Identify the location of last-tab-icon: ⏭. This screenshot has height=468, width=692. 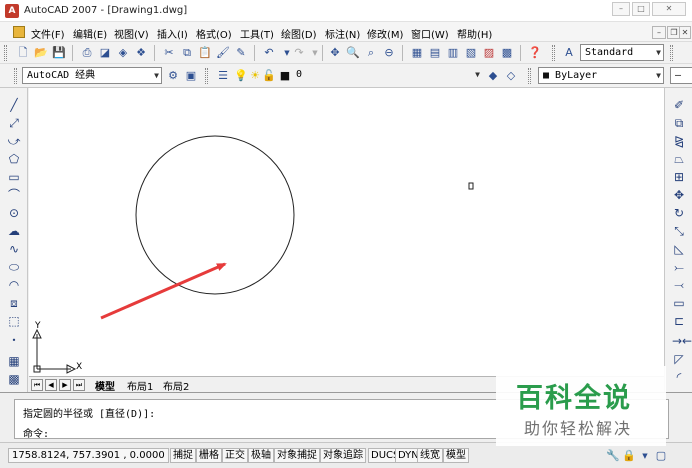
(79, 385).